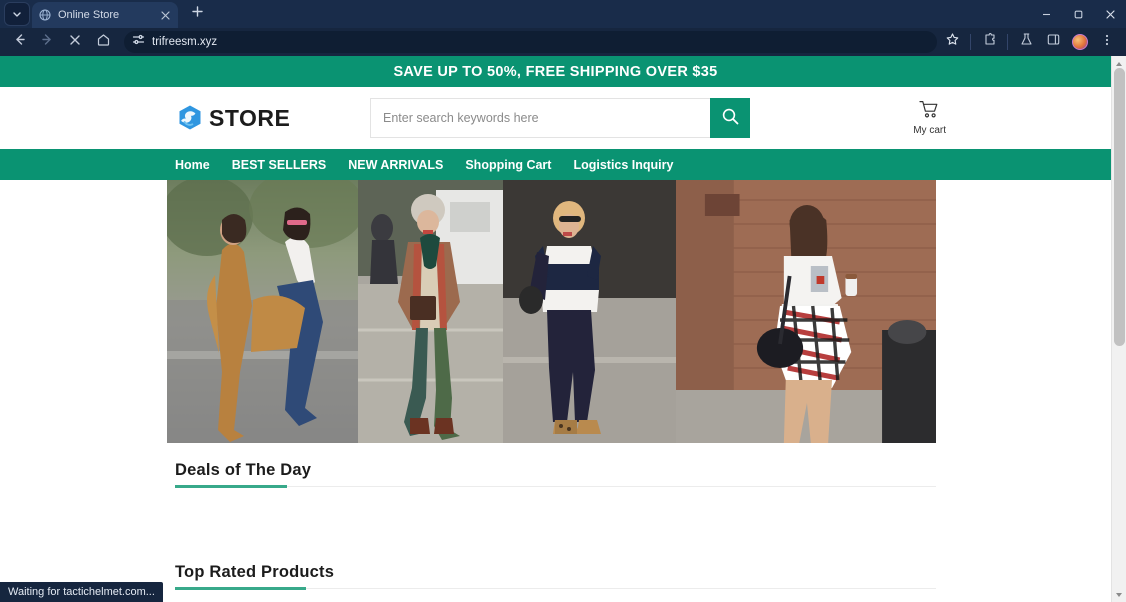  I want to click on home-icon, so click(103, 42).